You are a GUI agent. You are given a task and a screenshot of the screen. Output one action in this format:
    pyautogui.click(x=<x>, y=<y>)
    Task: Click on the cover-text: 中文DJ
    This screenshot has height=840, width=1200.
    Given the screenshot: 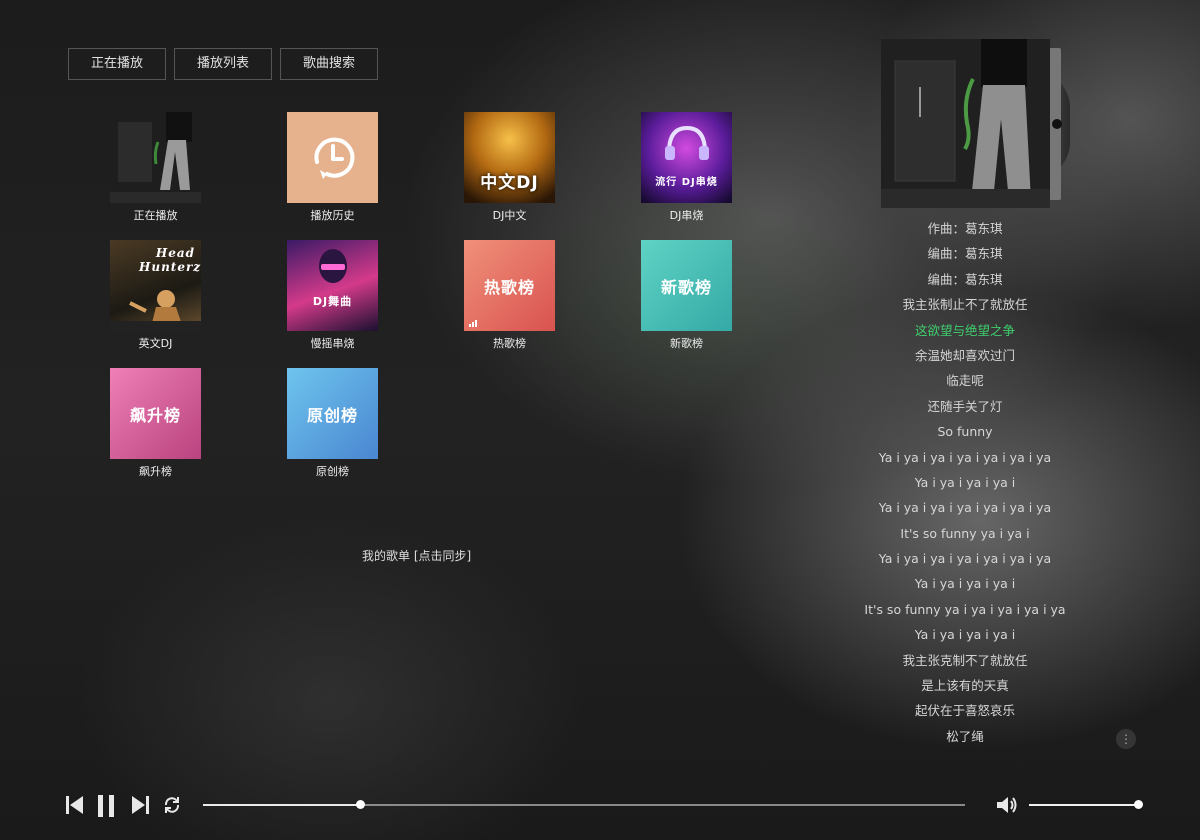 What is the action you would take?
    pyautogui.click(x=509, y=183)
    